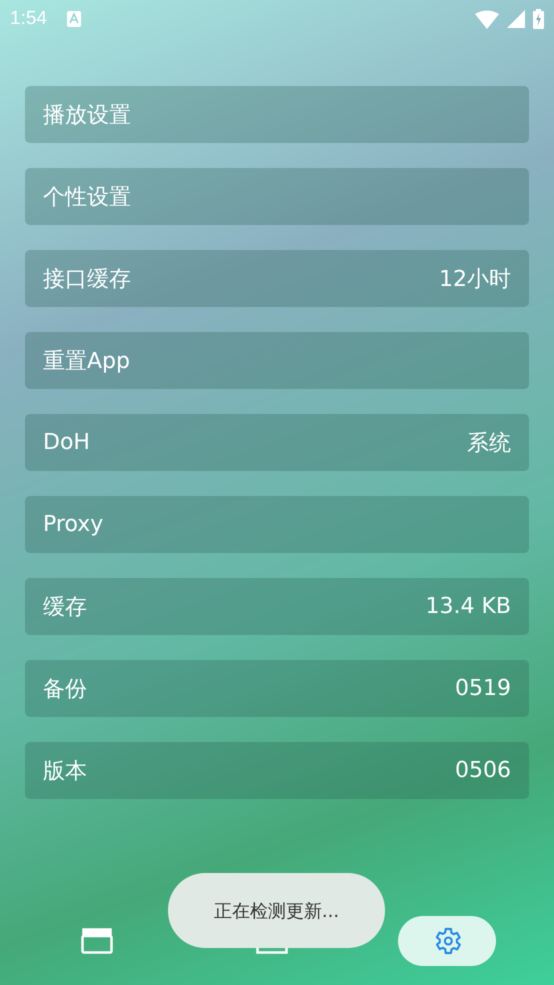 The image size is (554, 985). What do you see at coordinates (73, 19) in the screenshot?
I see `keyboard-icon` at bounding box center [73, 19].